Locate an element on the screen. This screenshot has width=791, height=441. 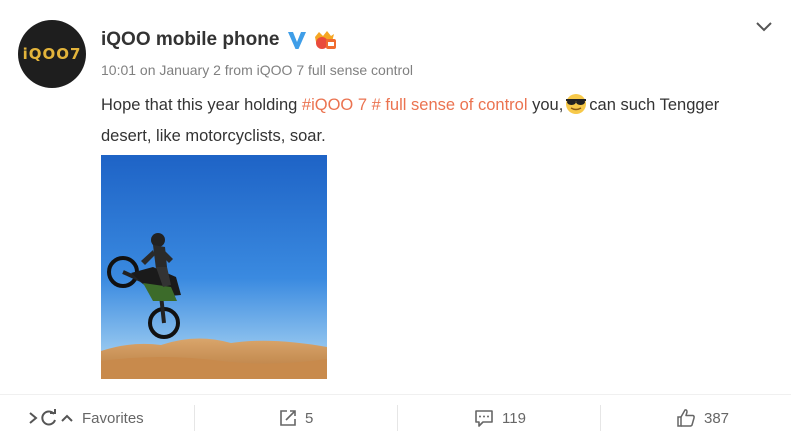
action-bar: Favorites 5 119 387 is located at coordinates (395, 418).